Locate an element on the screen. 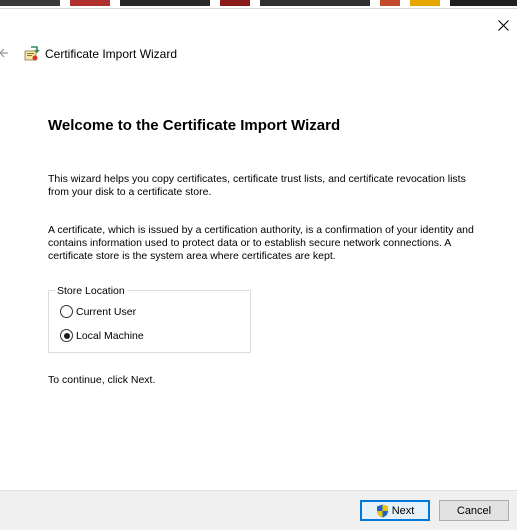 The width and height of the screenshot is (517, 530). radio-local-machine: Local Machine is located at coordinates (102, 335).